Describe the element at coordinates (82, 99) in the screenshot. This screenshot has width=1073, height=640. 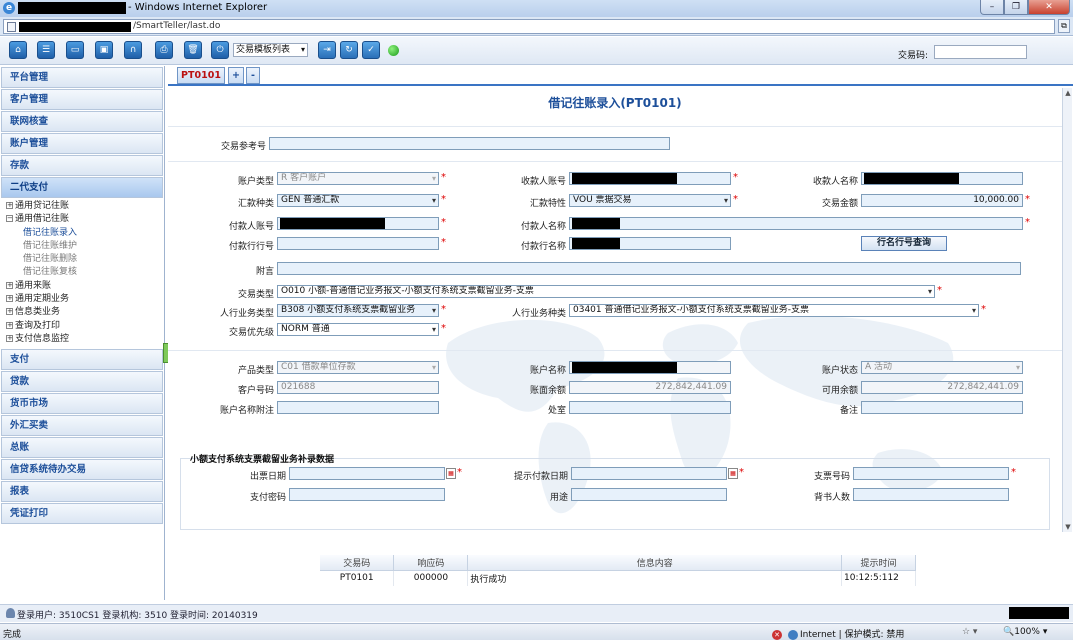
I see `nav-customer: 客户管理` at that location.